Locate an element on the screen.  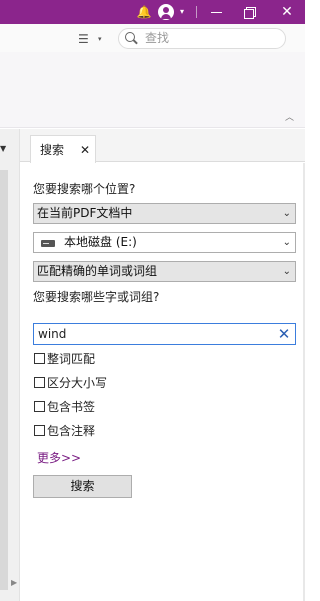
include-bookmarks-checkbox is located at coordinates (39, 406).